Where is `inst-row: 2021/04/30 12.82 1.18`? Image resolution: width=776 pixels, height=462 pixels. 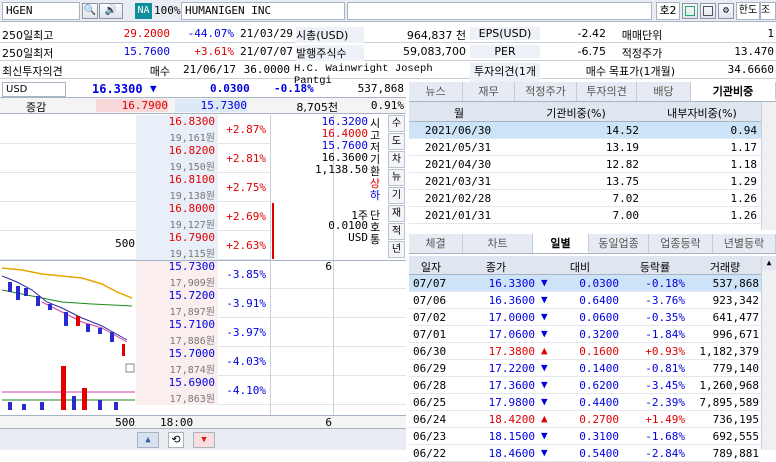 inst-row: 2021/04/30 12.82 1.18 is located at coordinates (585, 164).